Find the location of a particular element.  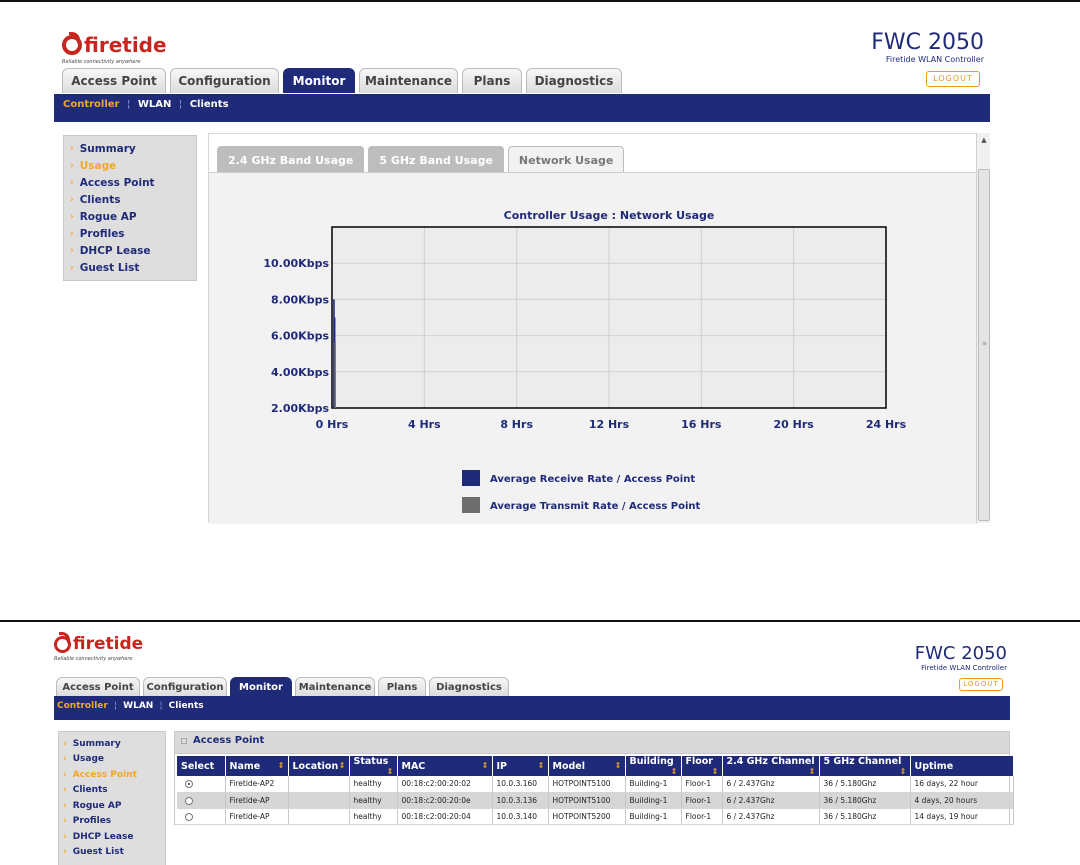

sidebar-item-label: Summary is located at coordinates (107, 148).